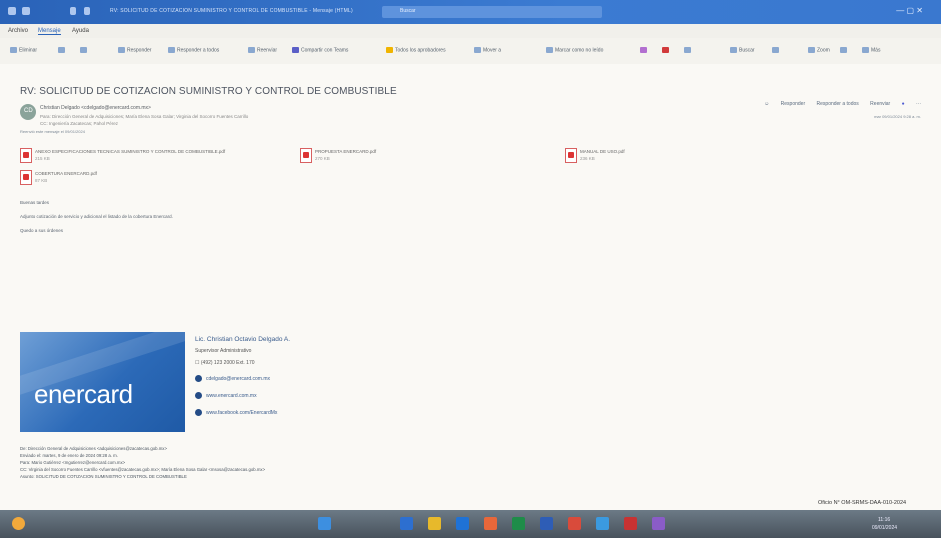 The height and width of the screenshot is (538, 941). What do you see at coordinates (470, 31) in the screenshot?
I see `menu-bar: Archivo Mensaje Ayuda` at bounding box center [470, 31].